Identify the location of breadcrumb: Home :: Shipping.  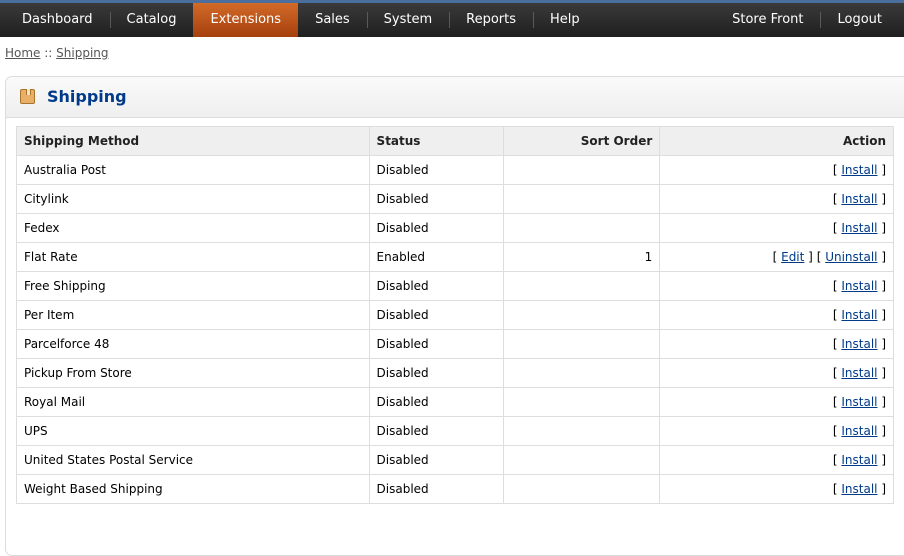
(57, 53).